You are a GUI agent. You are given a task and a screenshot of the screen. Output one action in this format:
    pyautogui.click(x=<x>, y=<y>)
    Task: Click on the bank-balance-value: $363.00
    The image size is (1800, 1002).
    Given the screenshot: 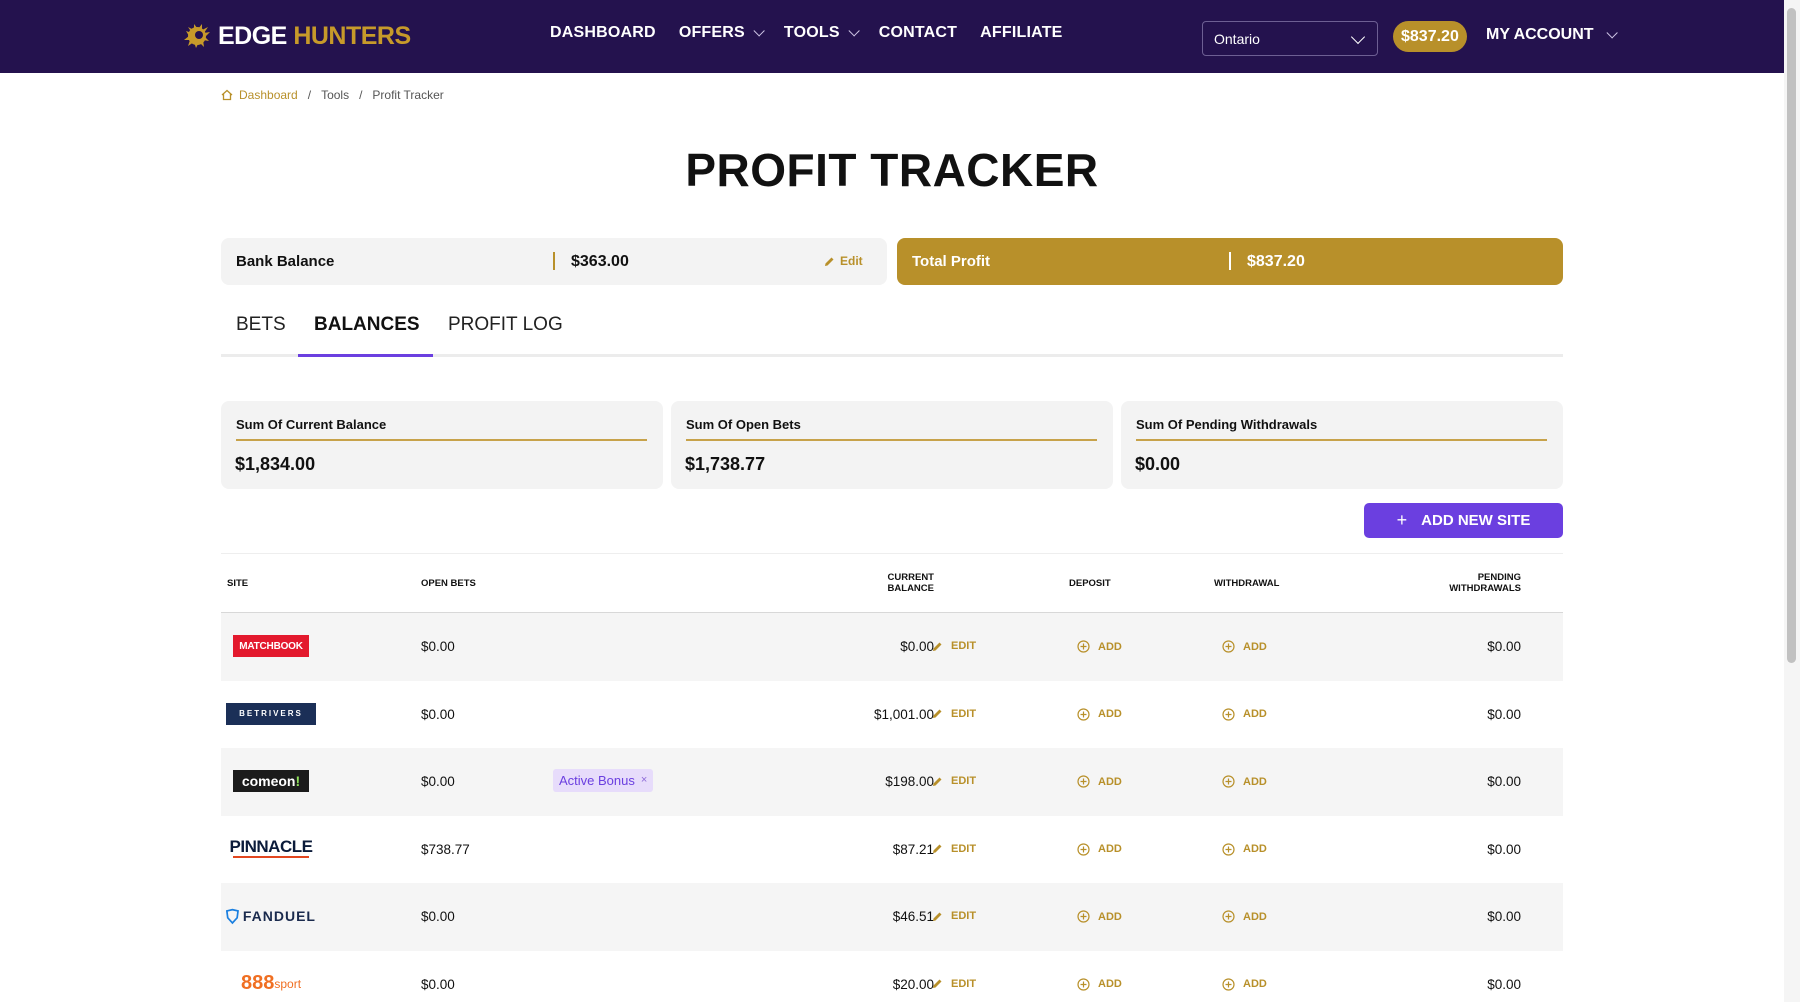 What is the action you would take?
    pyautogui.click(x=600, y=261)
    